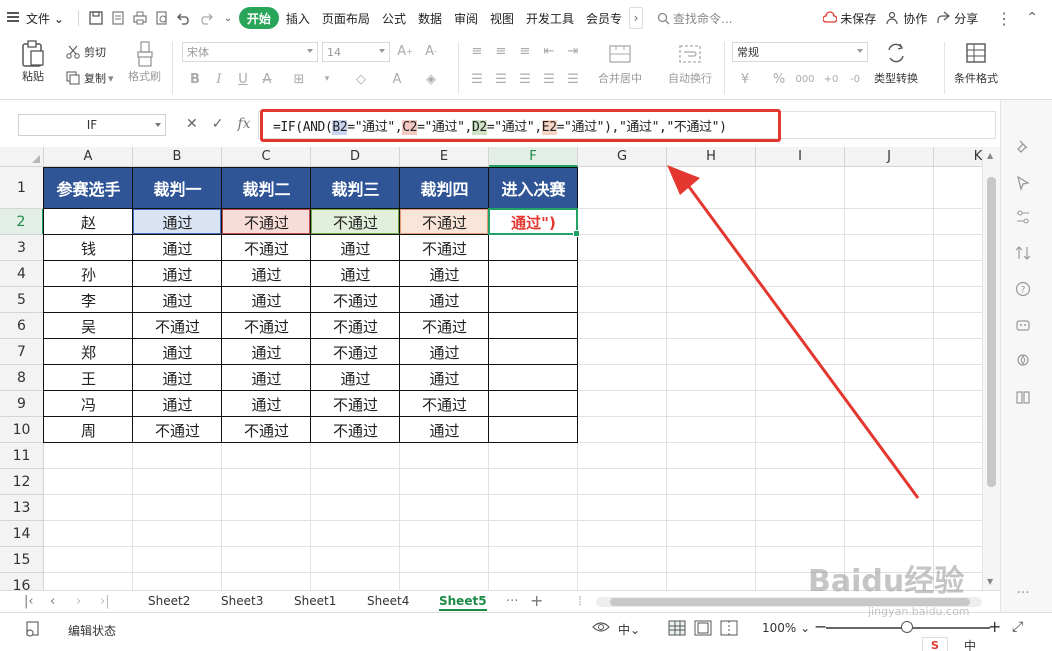 Image resolution: width=1052 pixels, height=651 pixels. I want to click on tab-review: 审阅, so click(466, 18).